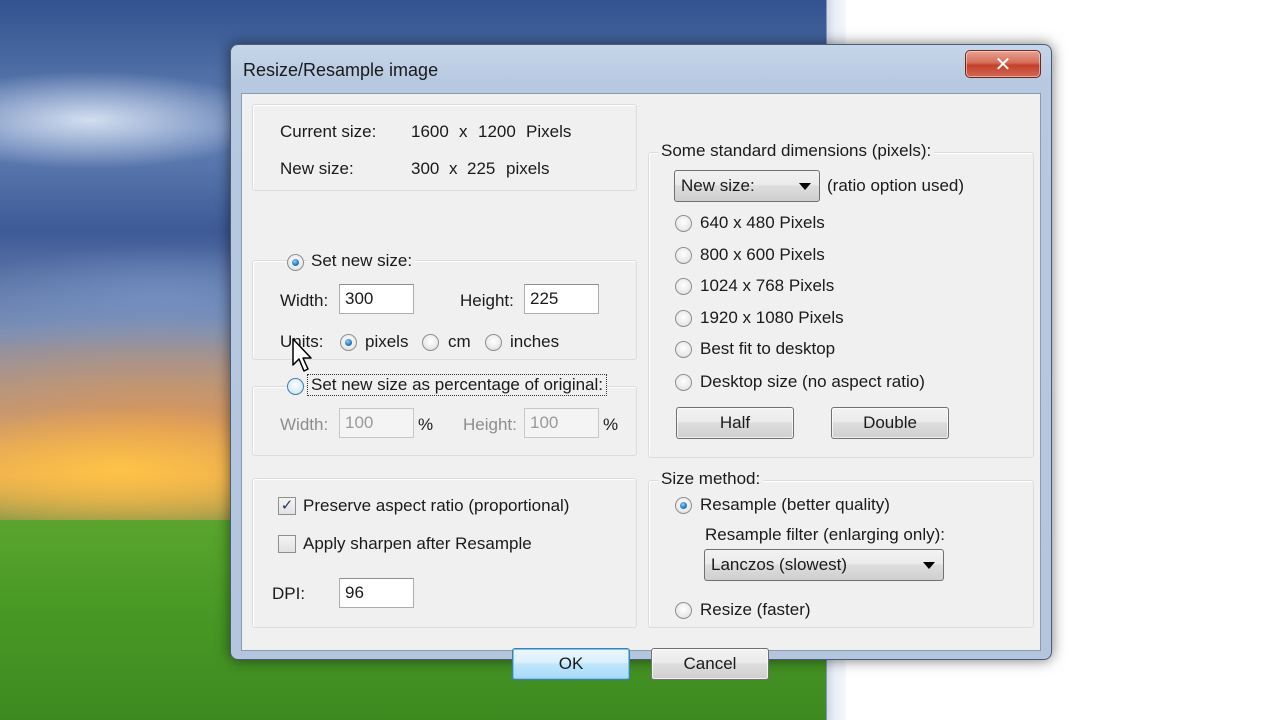 Image resolution: width=1280 pixels, height=720 pixels. Describe the element at coordinates (287, 506) in the screenshot. I see `preserve-aspect-checkbox: ✓` at that location.